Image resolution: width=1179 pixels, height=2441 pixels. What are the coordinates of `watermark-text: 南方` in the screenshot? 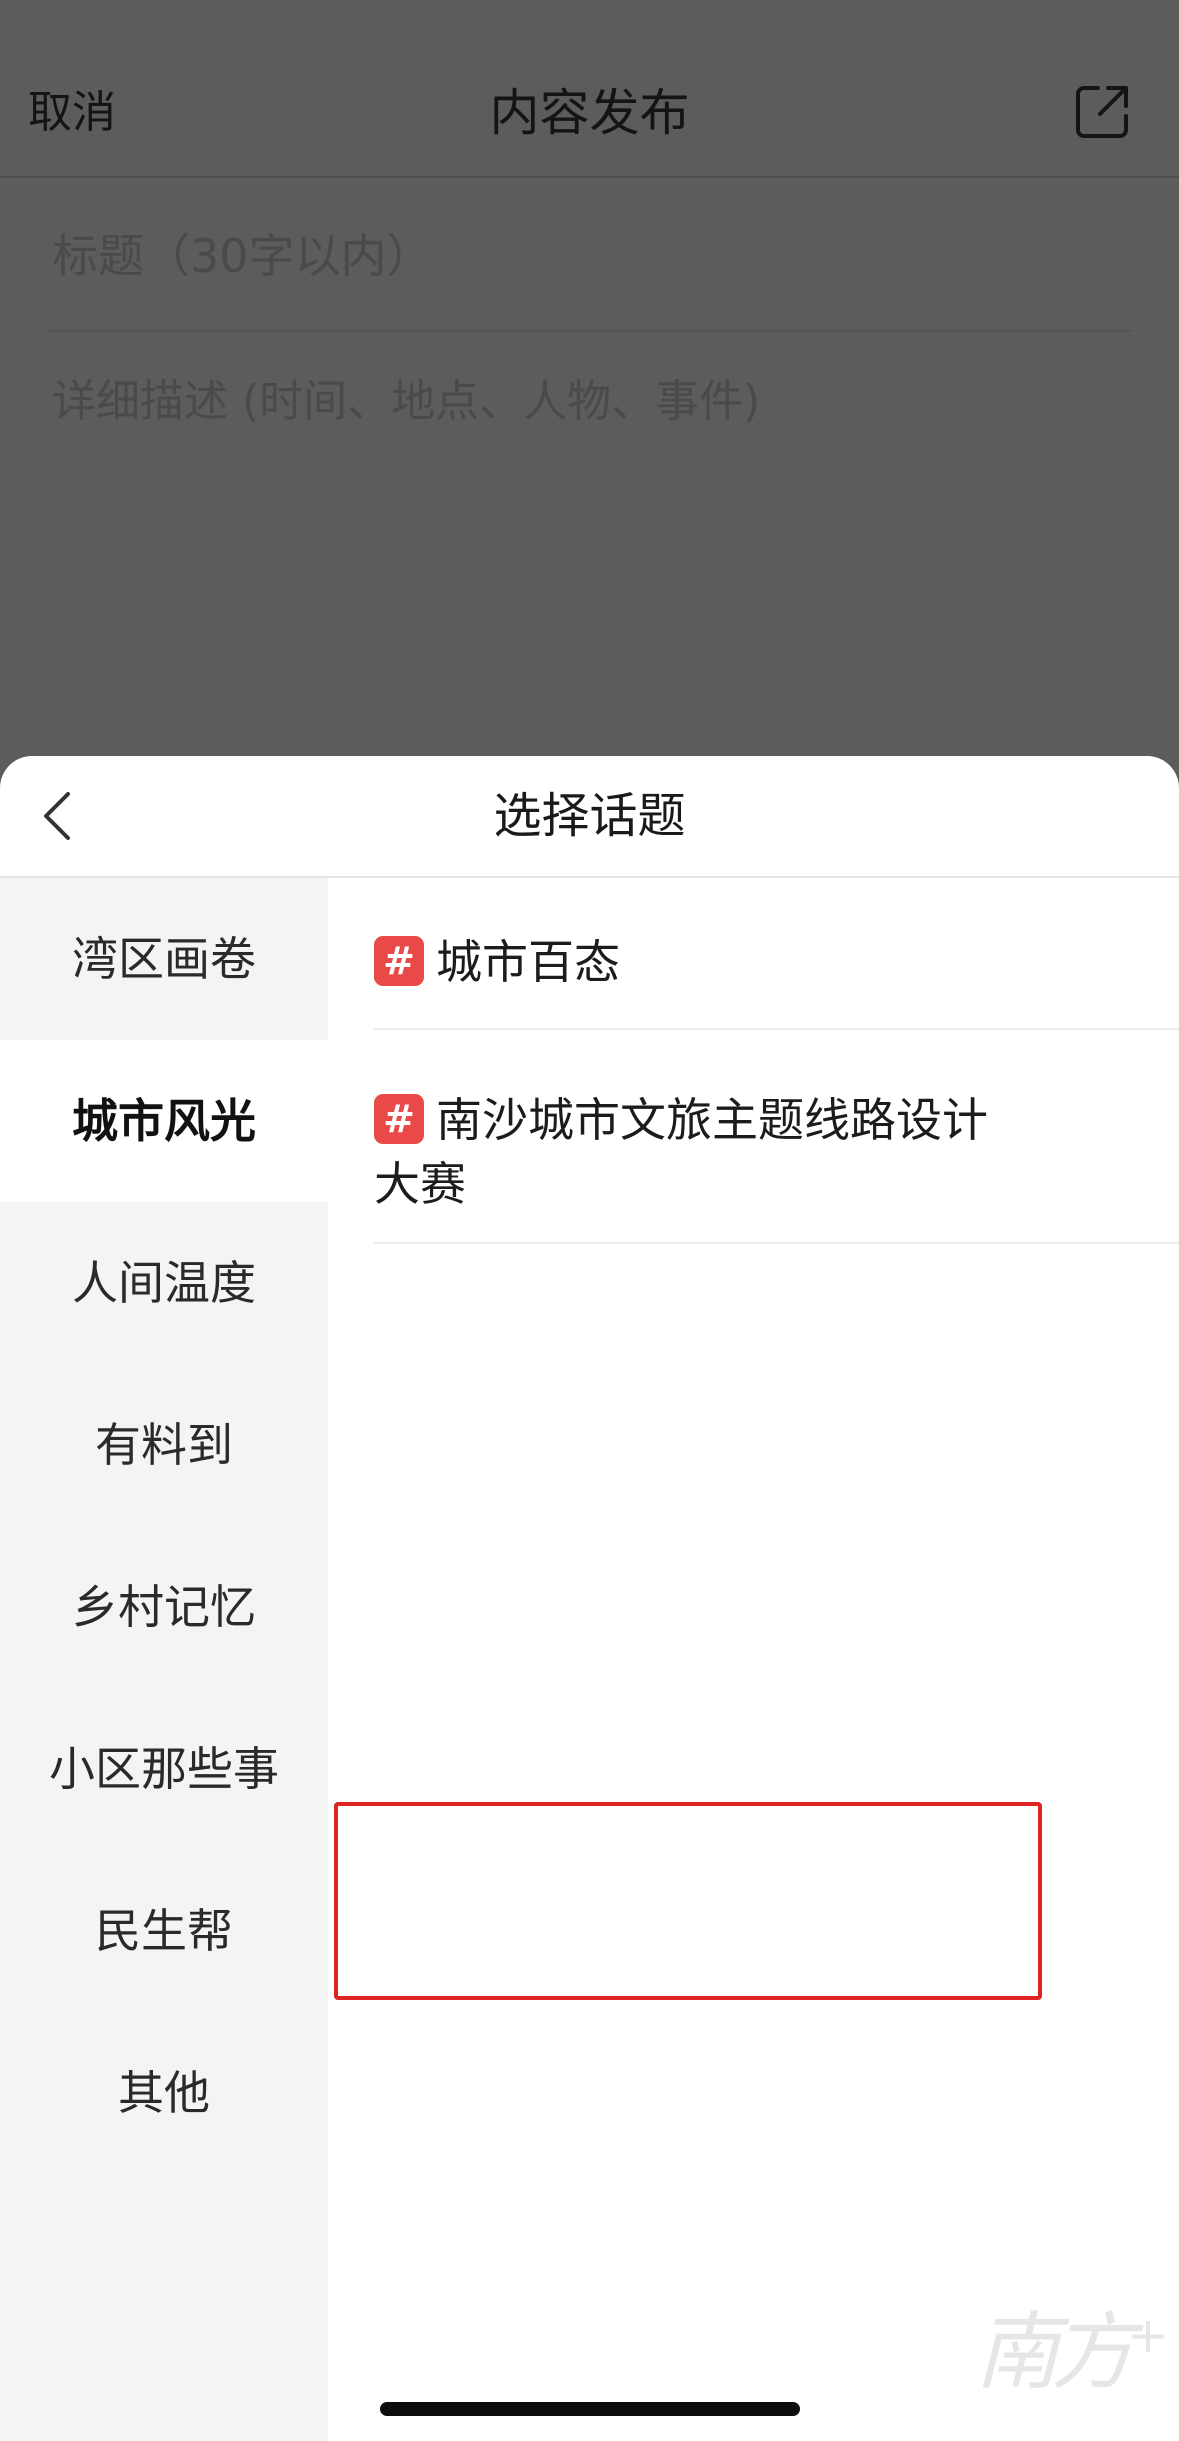 It's located at (1055, 2352).